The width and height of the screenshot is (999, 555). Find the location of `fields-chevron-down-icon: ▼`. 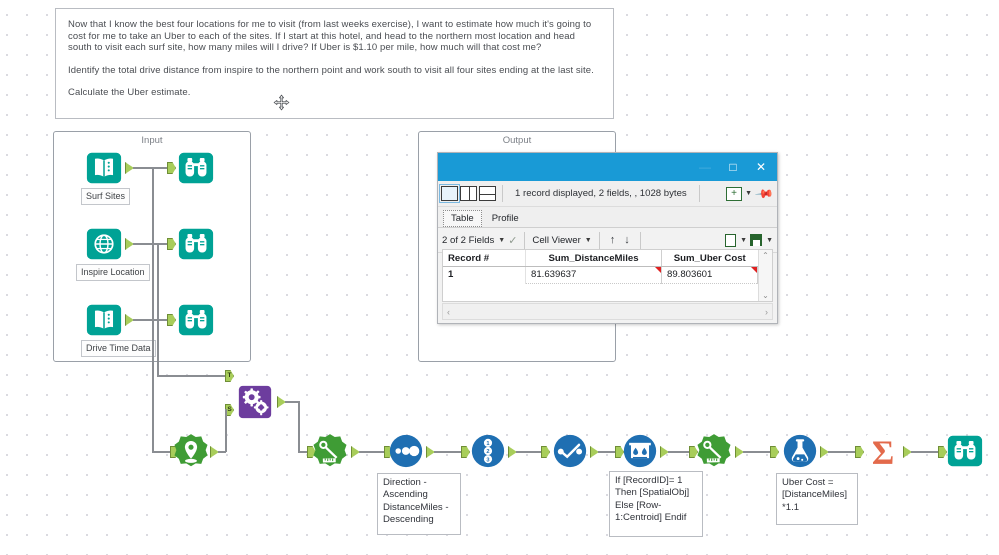

fields-chevron-down-icon: ▼ is located at coordinates (501, 240).